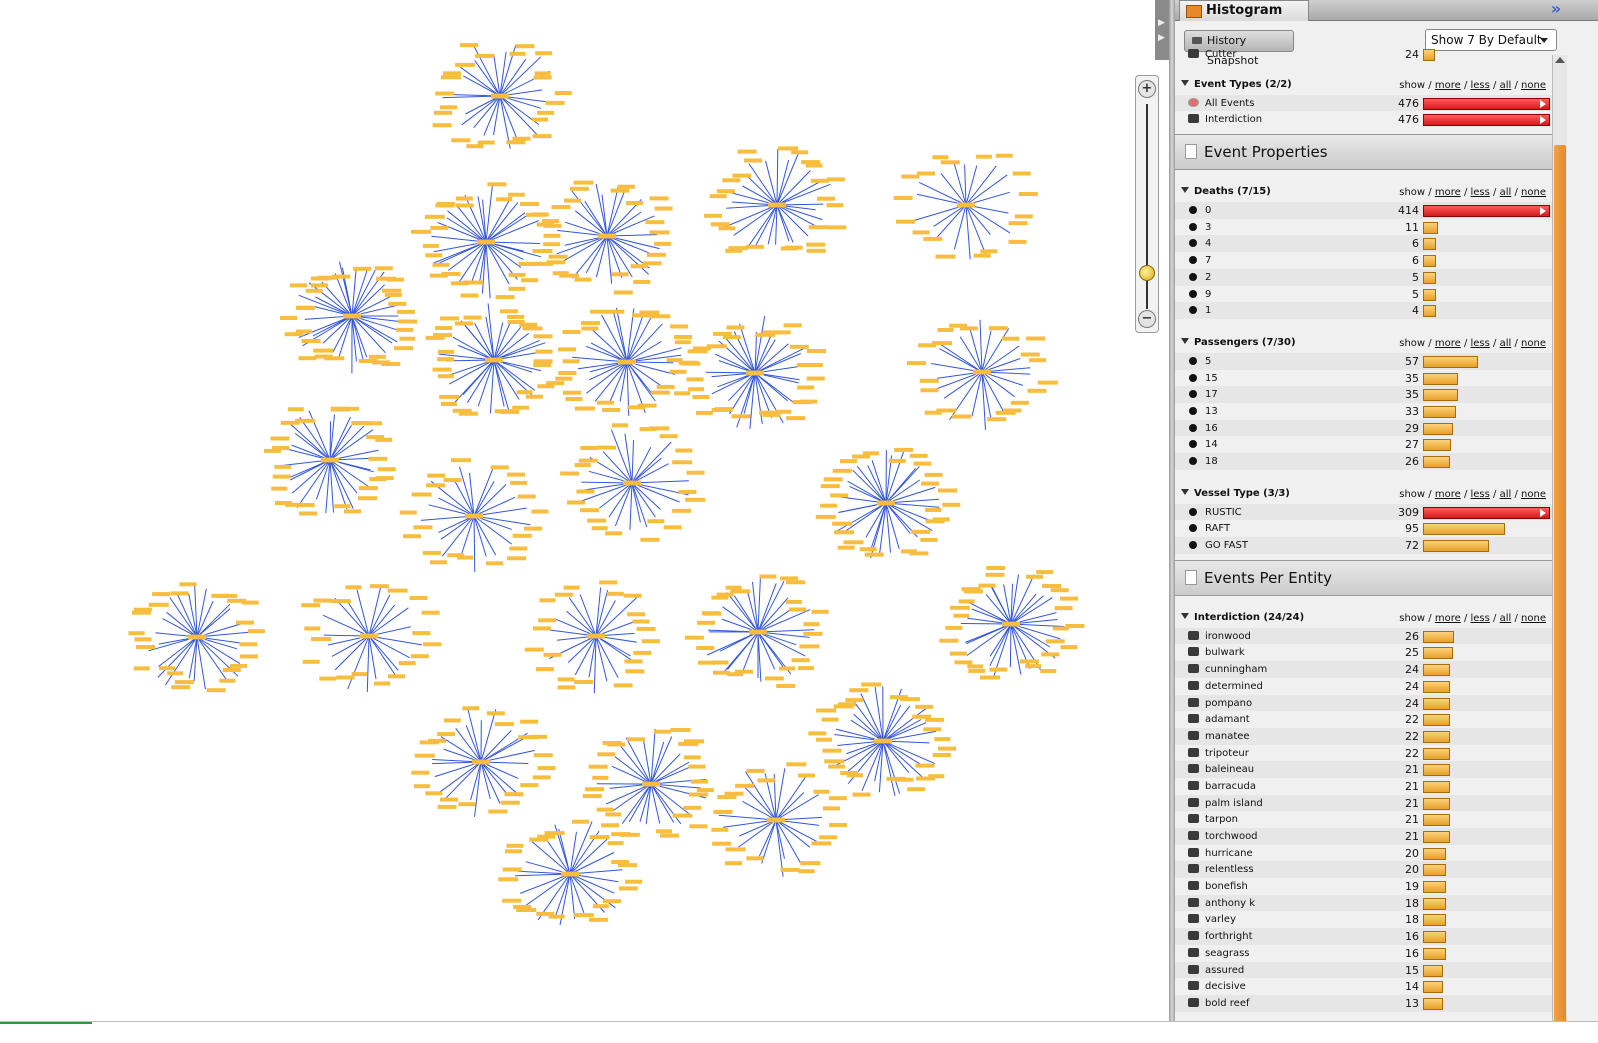  What do you see at coordinates (1560, 583) in the screenshot?
I see `scrollbar-thumb` at bounding box center [1560, 583].